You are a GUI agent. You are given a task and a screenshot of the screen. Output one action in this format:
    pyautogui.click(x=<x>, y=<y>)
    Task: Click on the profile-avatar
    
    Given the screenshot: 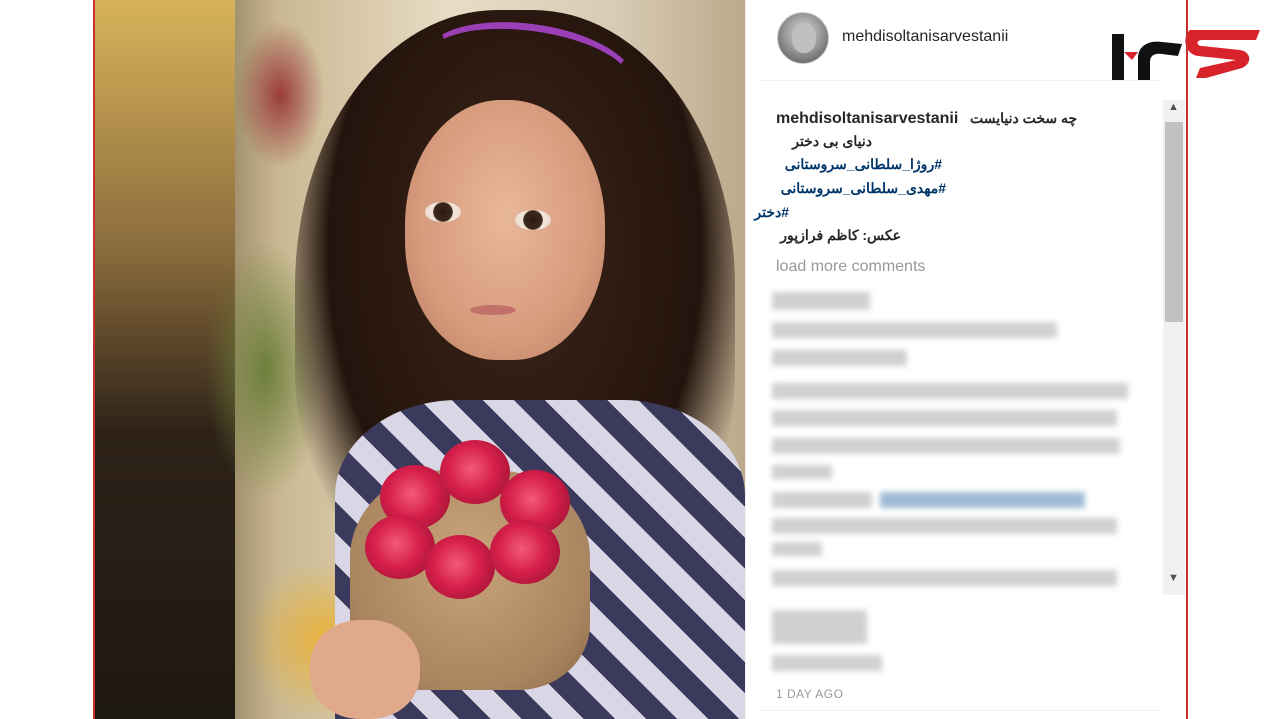 What is the action you would take?
    pyautogui.click(x=803, y=38)
    